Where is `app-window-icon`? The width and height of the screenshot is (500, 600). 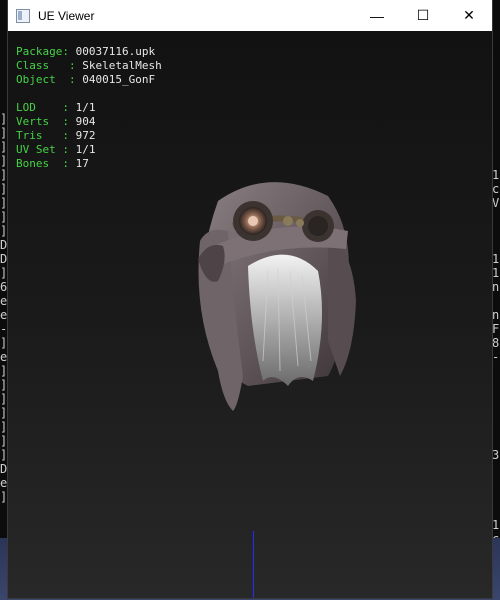
app-window-icon is located at coordinates (23, 15).